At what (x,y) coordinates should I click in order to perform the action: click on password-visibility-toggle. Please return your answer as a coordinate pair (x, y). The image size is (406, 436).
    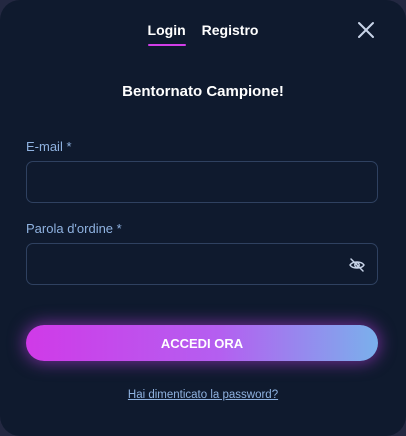
    Looking at the image, I should click on (357, 265).